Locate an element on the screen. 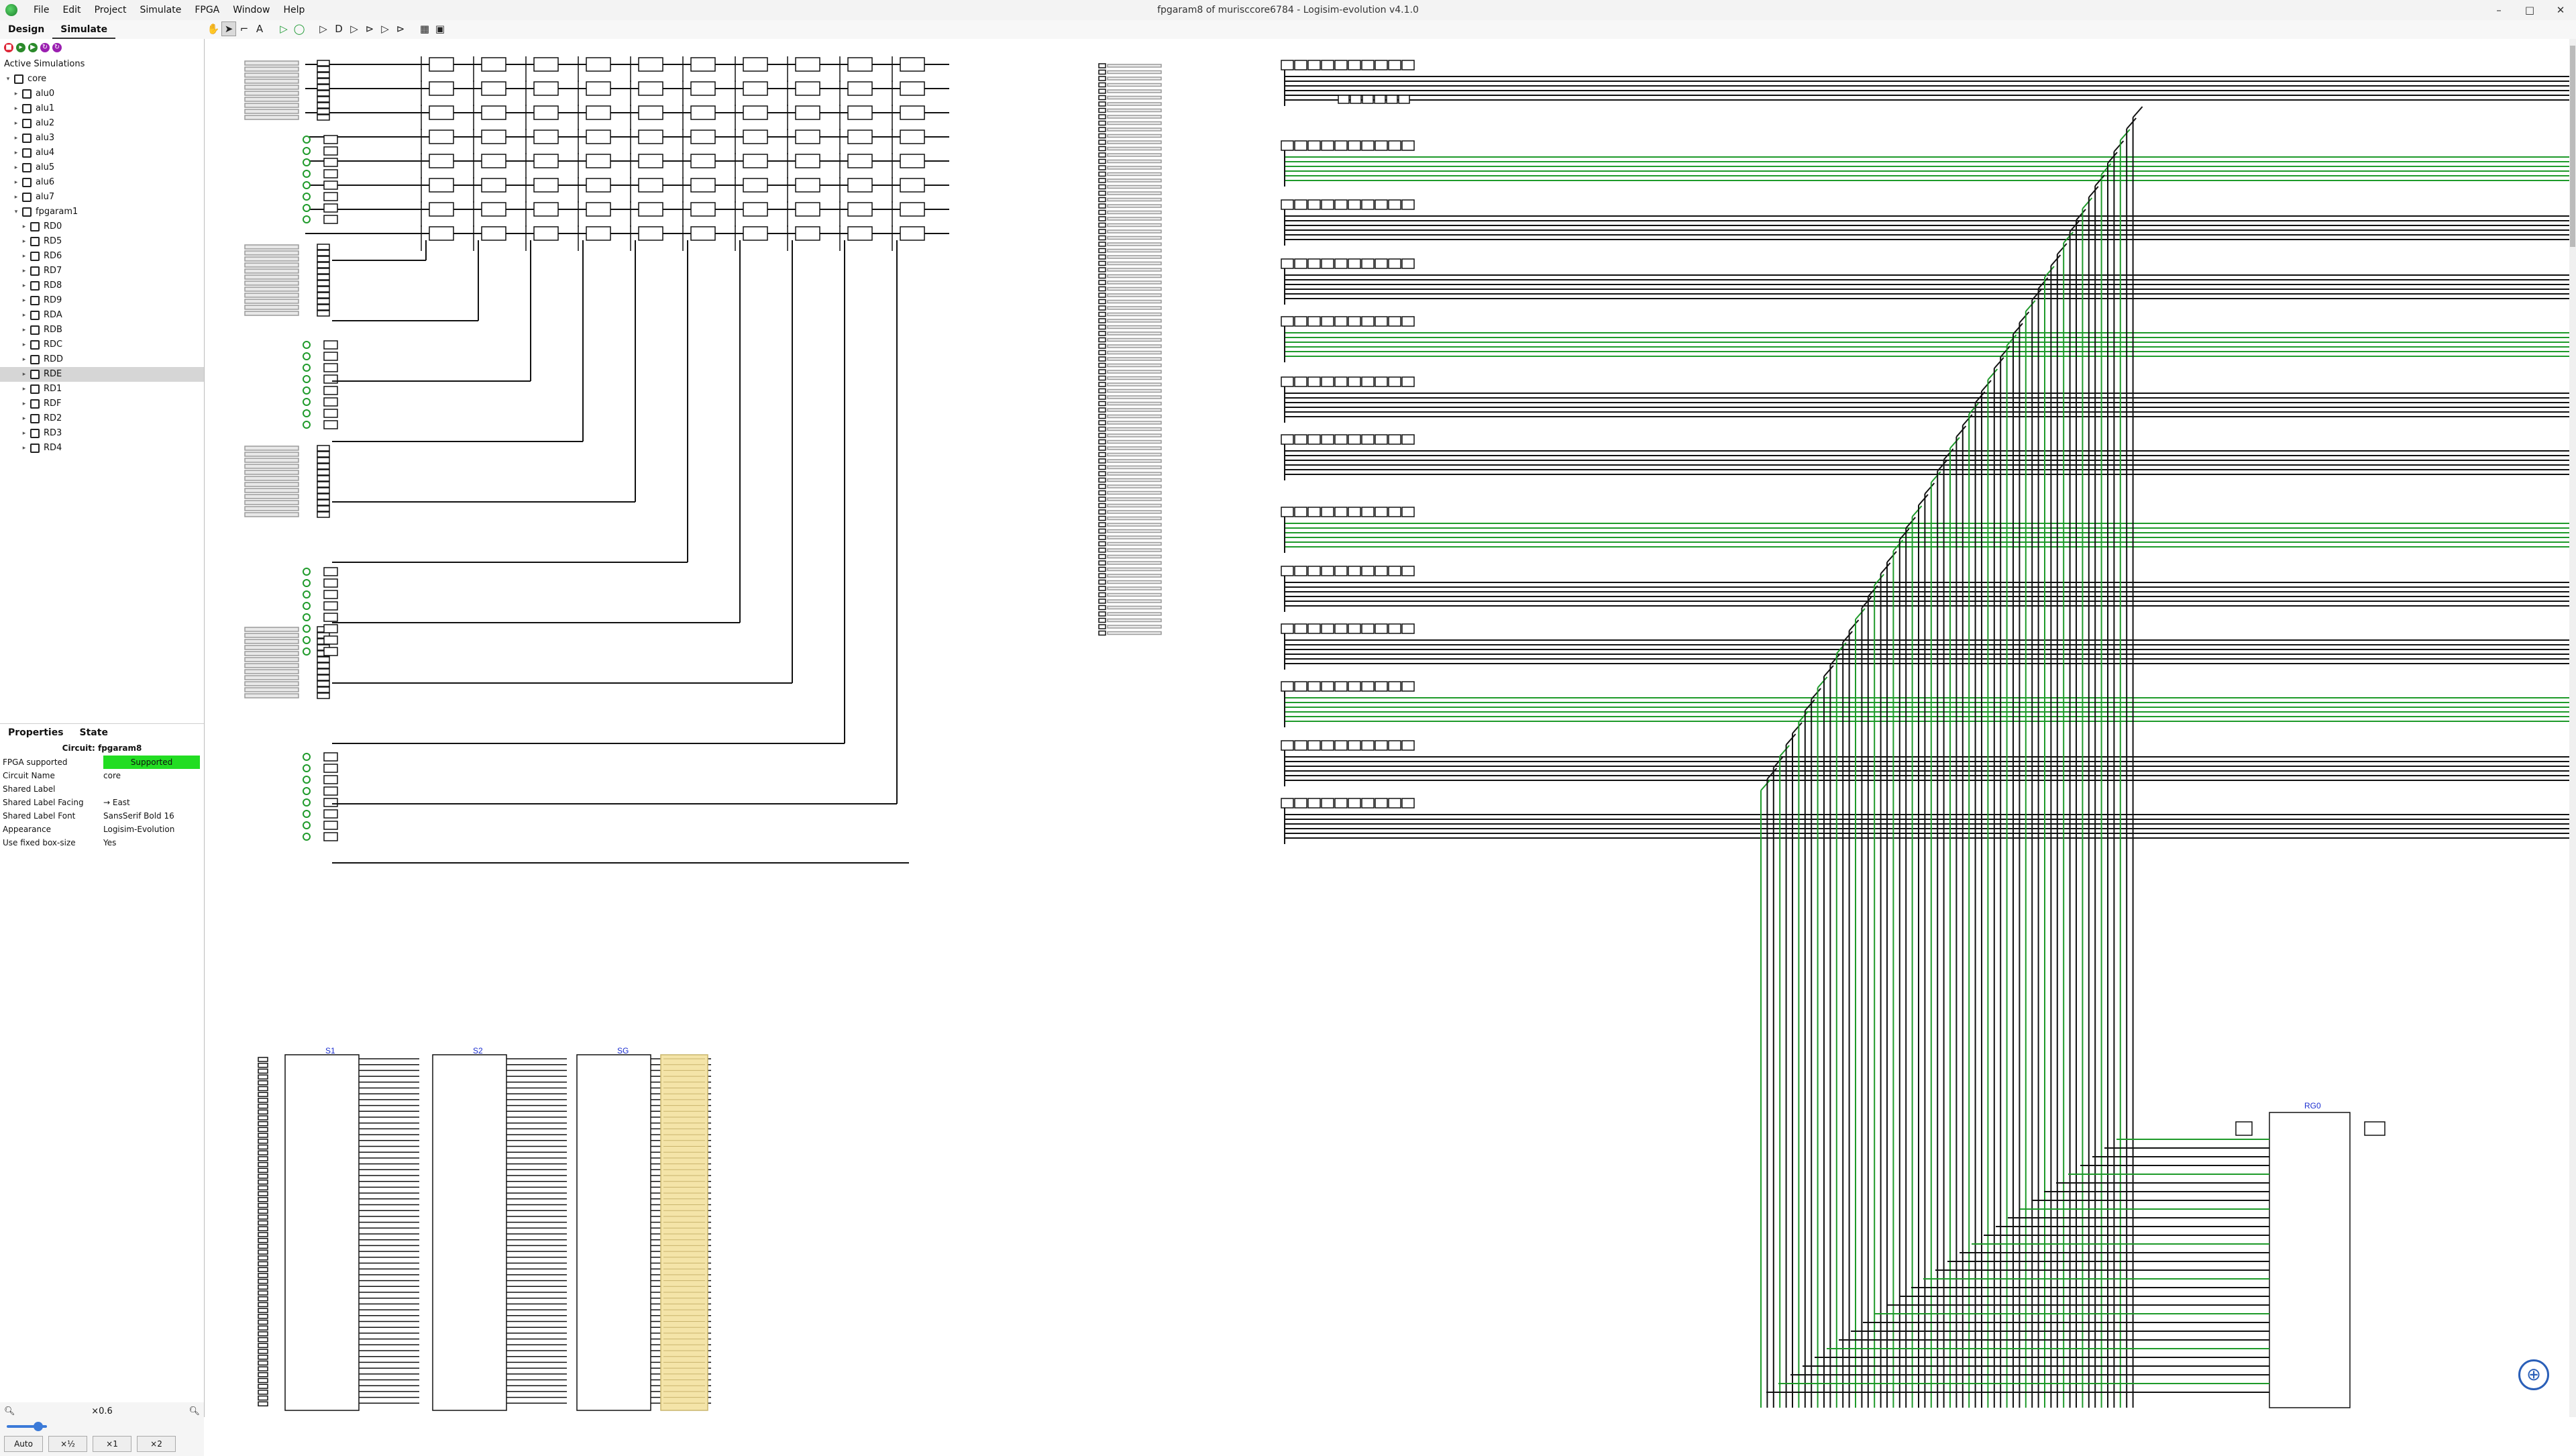  maximize-button: □ is located at coordinates (2529, 10).